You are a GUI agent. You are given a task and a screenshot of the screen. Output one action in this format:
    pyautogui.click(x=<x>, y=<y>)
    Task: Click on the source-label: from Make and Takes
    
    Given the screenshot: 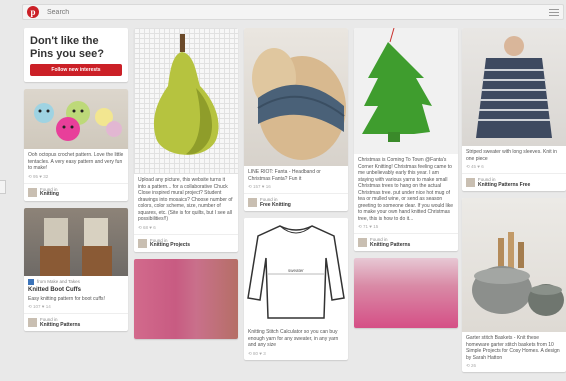 What is the action you would take?
    pyautogui.click(x=58, y=281)
    